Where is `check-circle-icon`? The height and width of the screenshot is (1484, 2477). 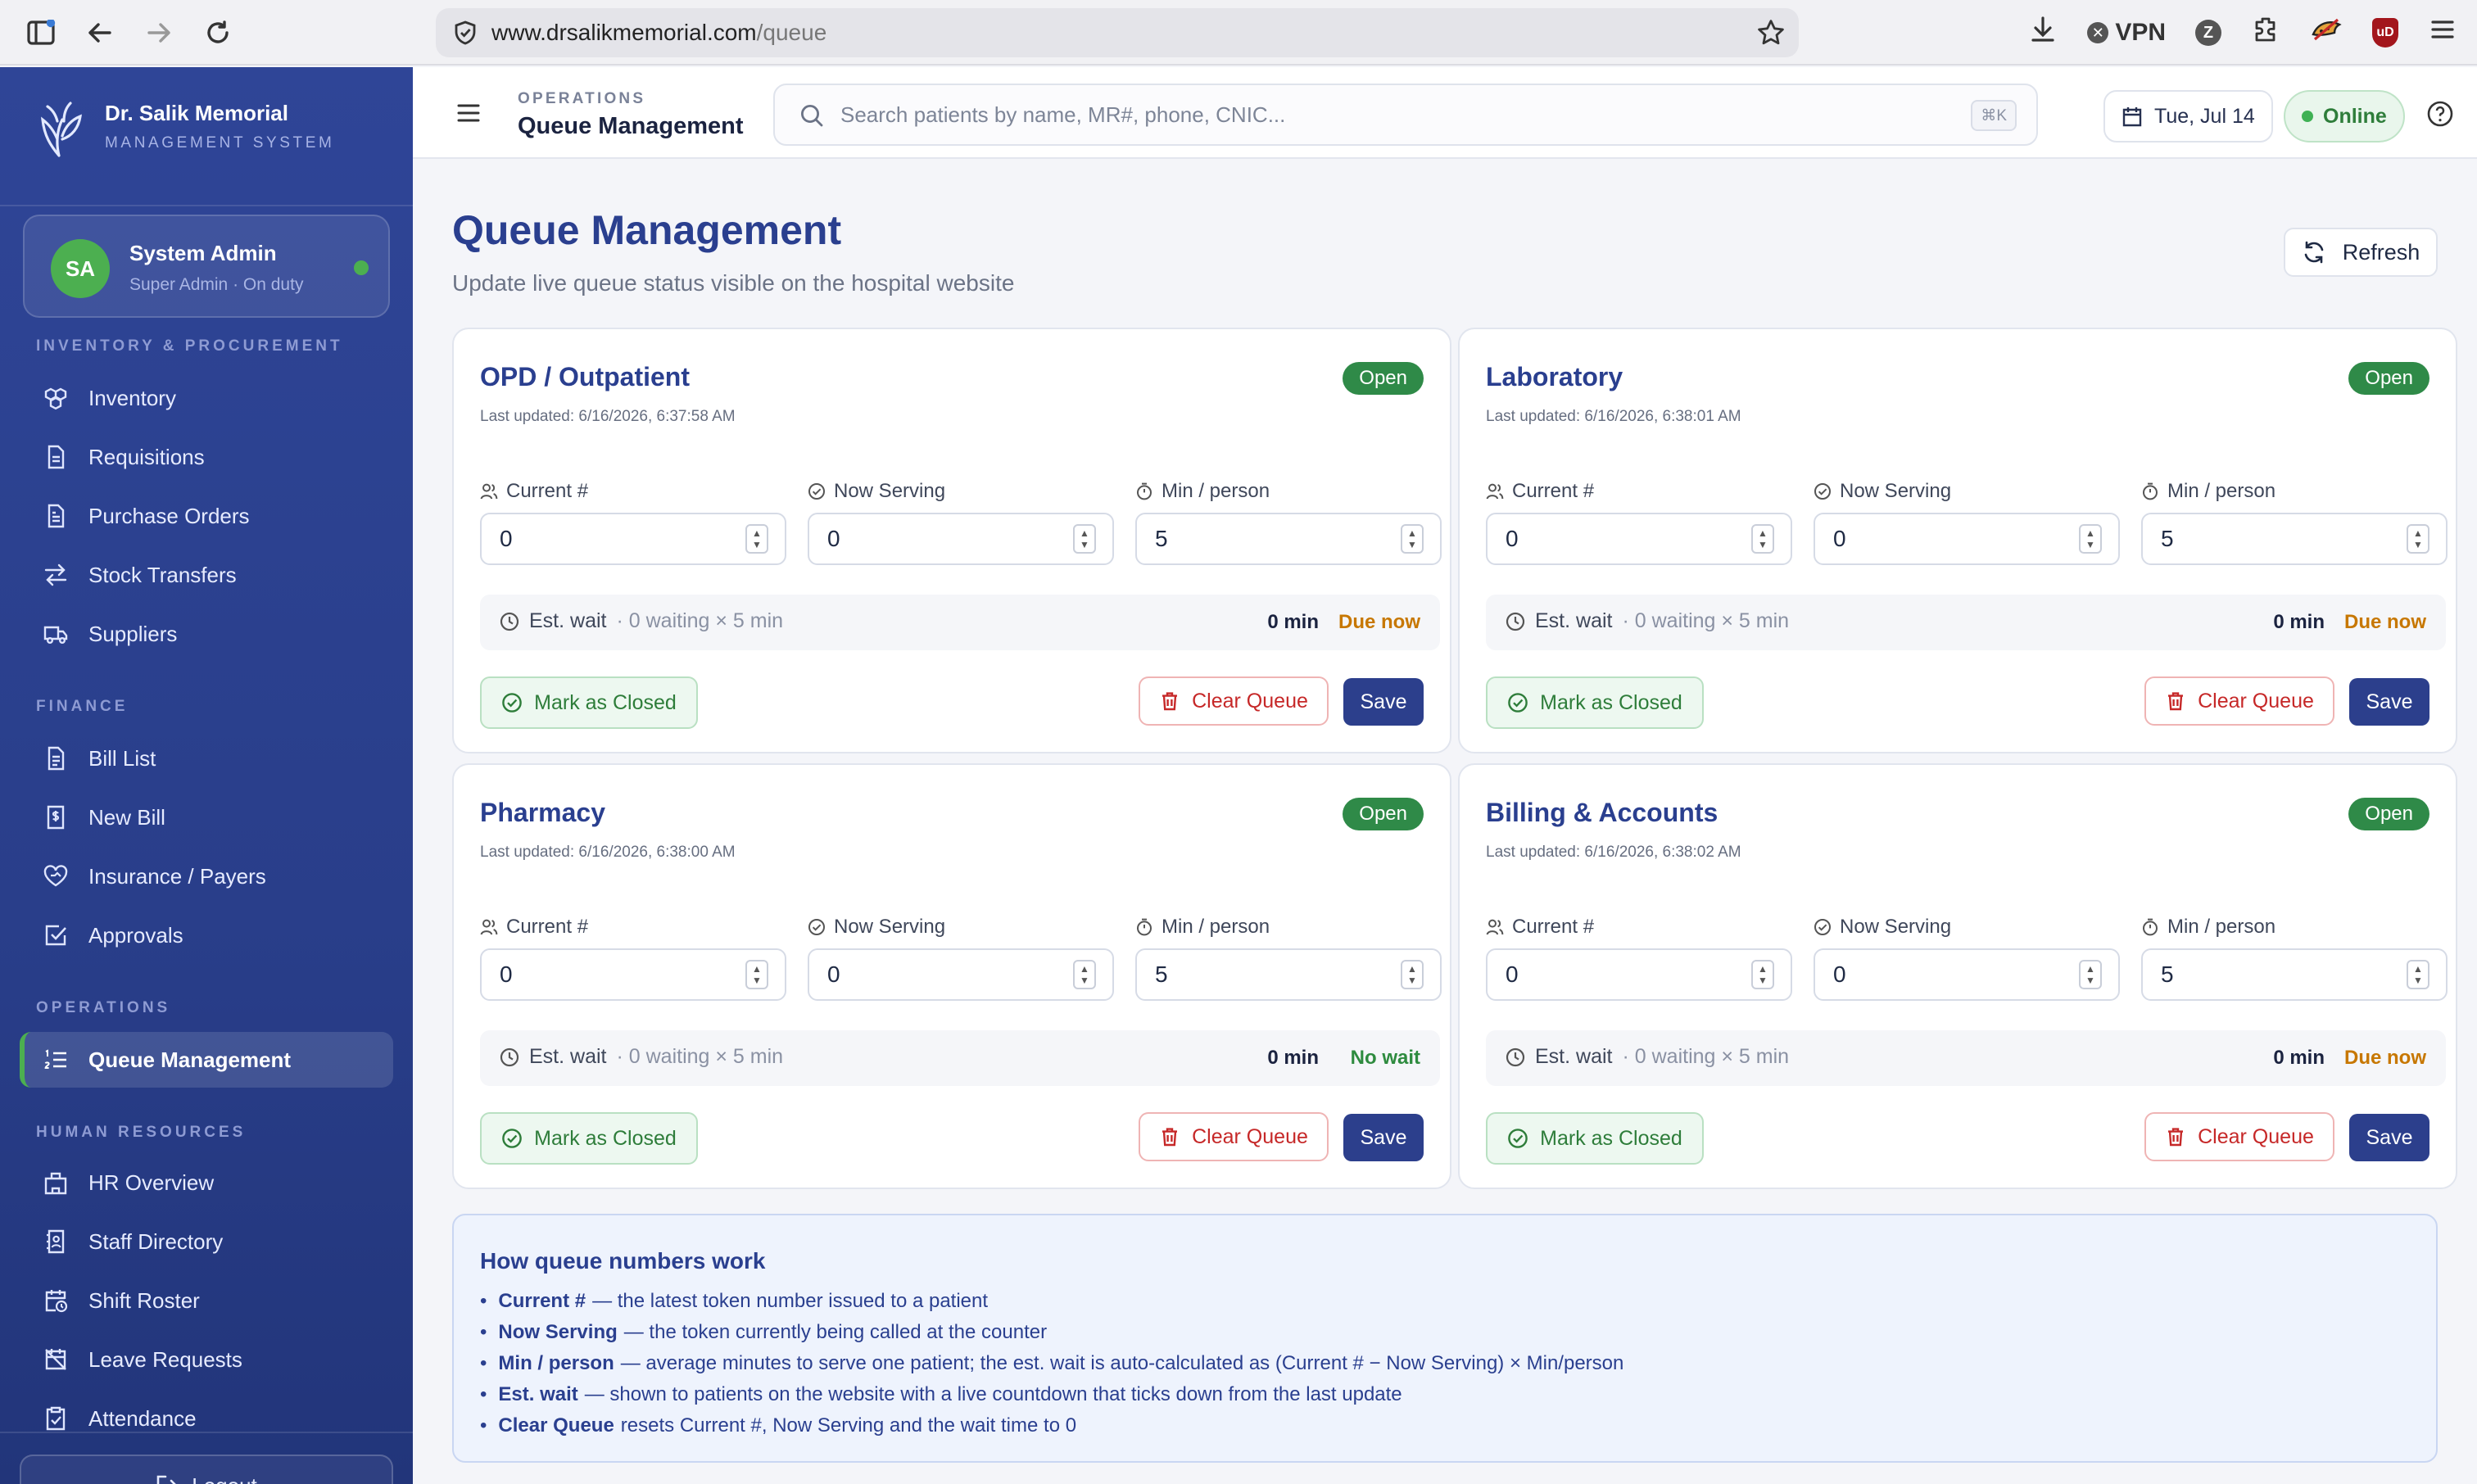 check-circle-icon is located at coordinates (512, 1138).